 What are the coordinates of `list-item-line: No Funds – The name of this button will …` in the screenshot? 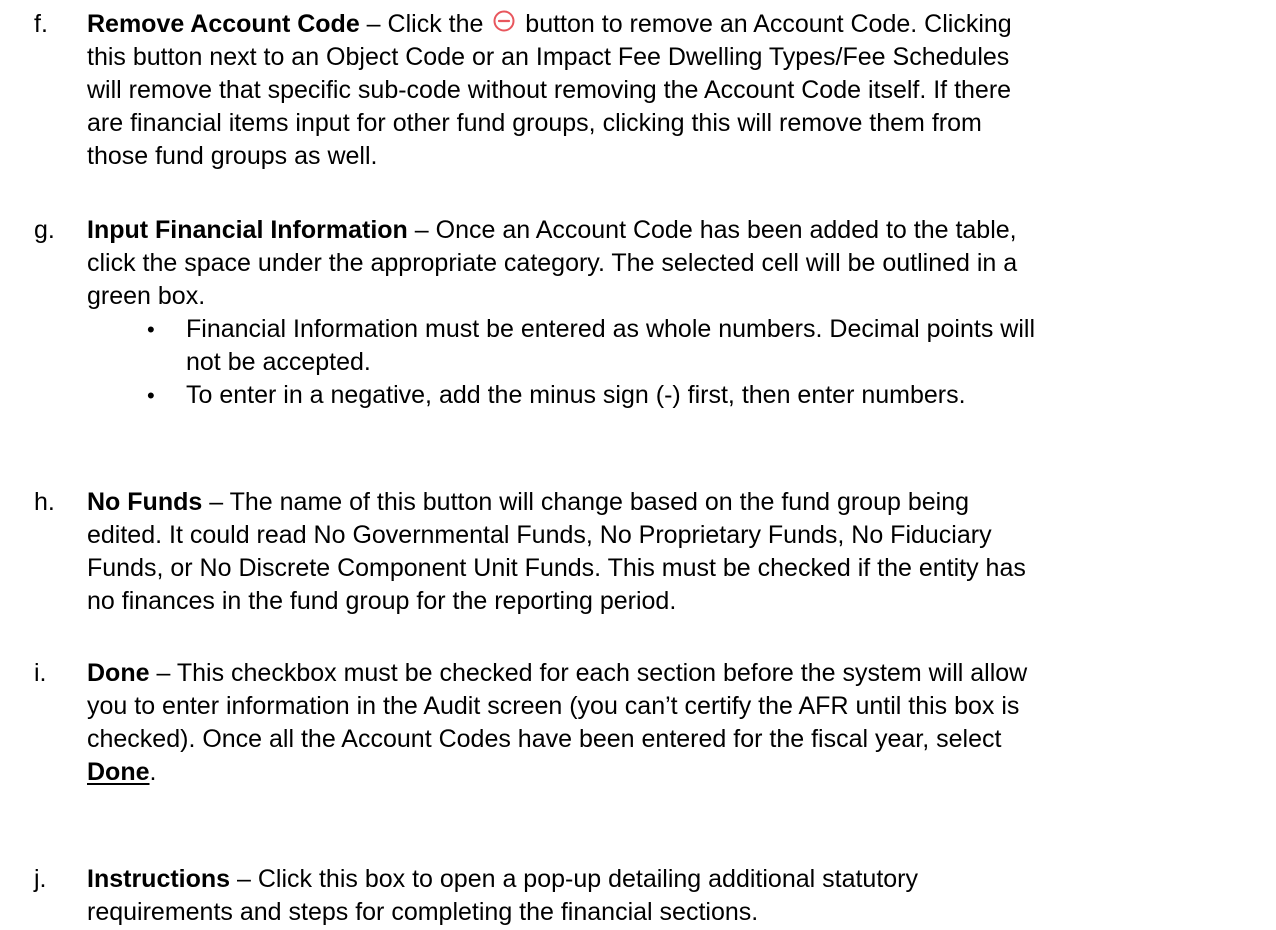 It's located at (677, 502).